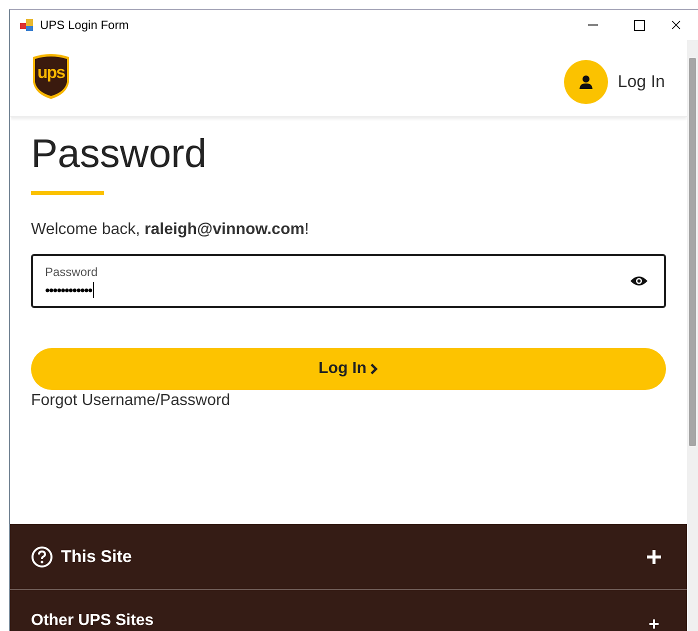 Image resolution: width=698 pixels, height=631 pixels. Describe the element at coordinates (654, 557) in the screenshot. I see `plus-icon` at that location.